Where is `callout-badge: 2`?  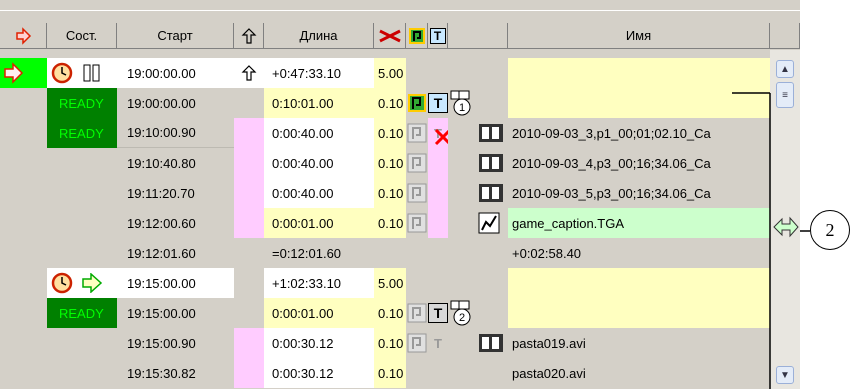
callout-badge: 2 is located at coordinates (830, 230).